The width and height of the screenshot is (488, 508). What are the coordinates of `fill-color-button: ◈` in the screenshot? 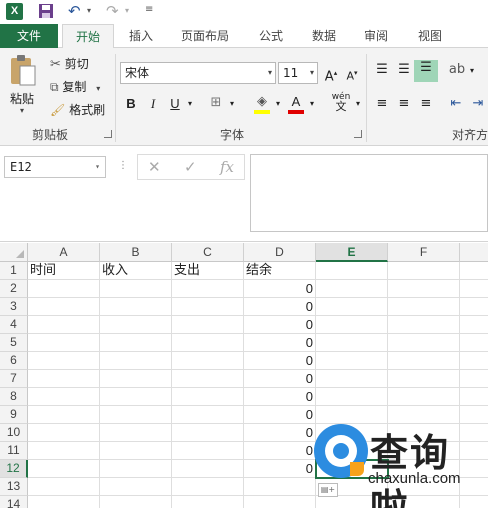 It's located at (262, 104).